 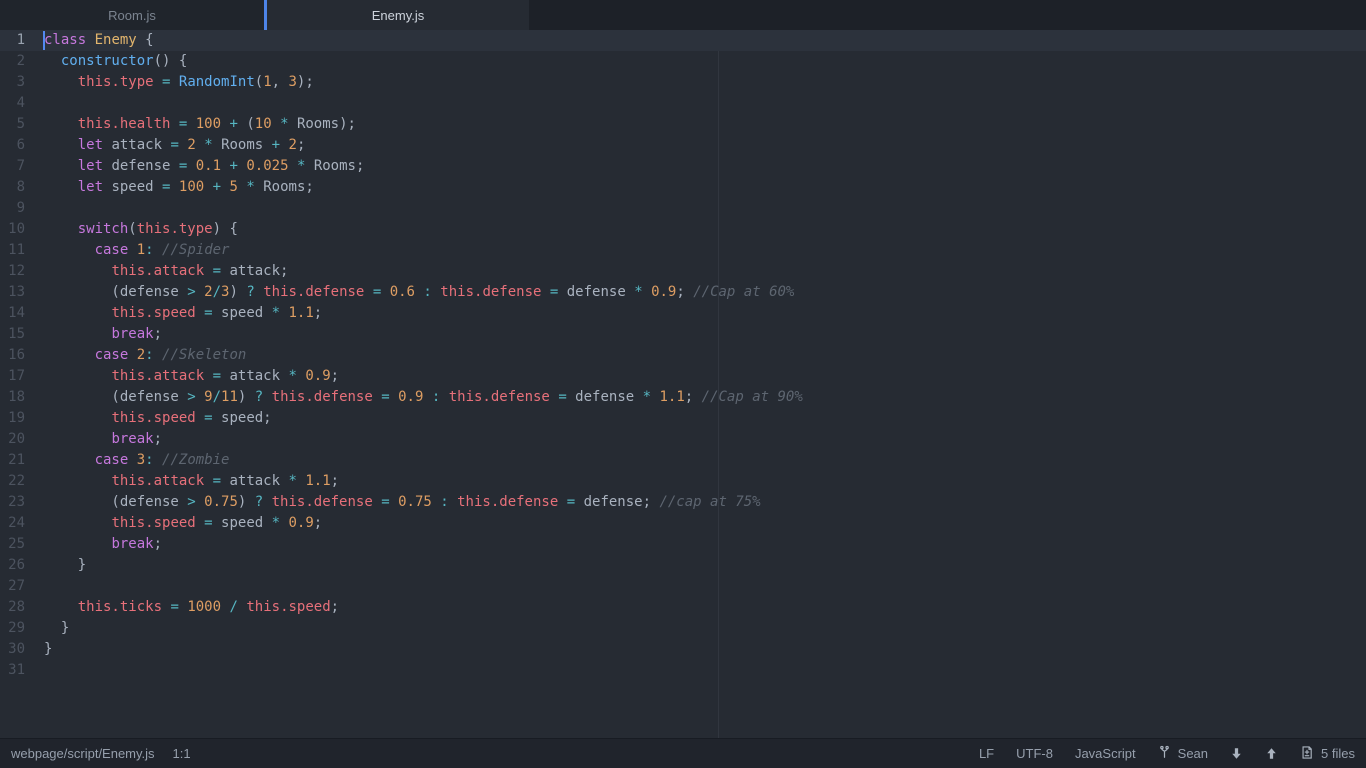 What do you see at coordinates (191, 145) in the screenshot?
I see `code-text: let attack = 2 * Rooms + 2;` at bounding box center [191, 145].